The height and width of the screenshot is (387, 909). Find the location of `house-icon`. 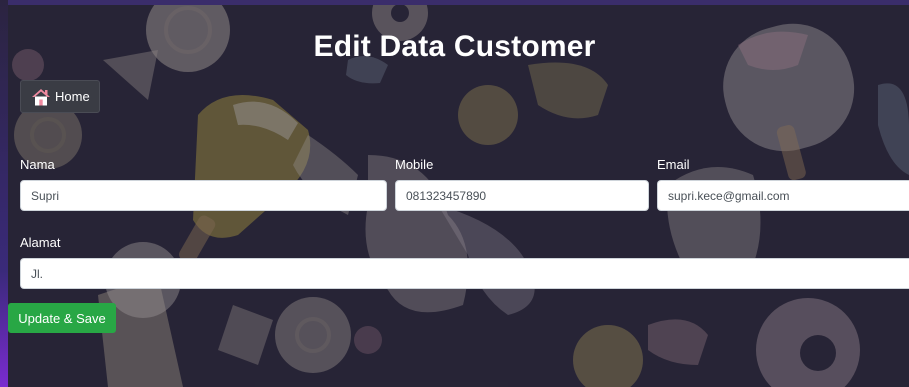

house-icon is located at coordinates (41, 96).